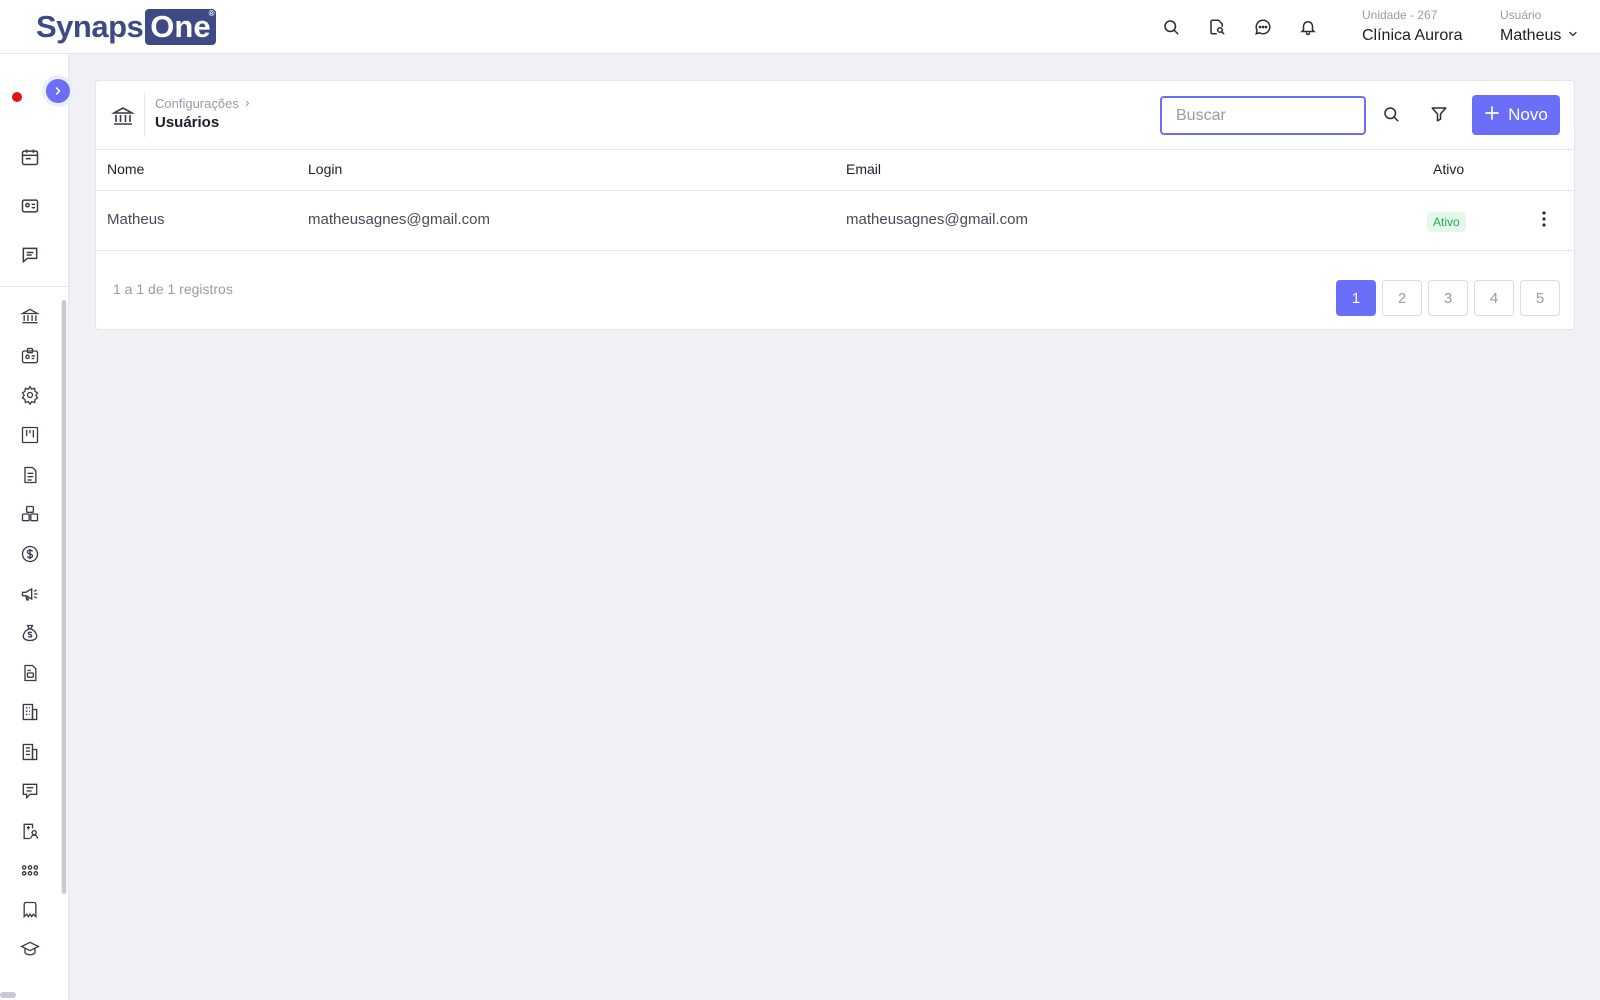 This screenshot has width=1600, height=1000. What do you see at coordinates (1521, 15) in the screenshot?
I see `user-label: Usuário` at bounding box center [1521, 15].